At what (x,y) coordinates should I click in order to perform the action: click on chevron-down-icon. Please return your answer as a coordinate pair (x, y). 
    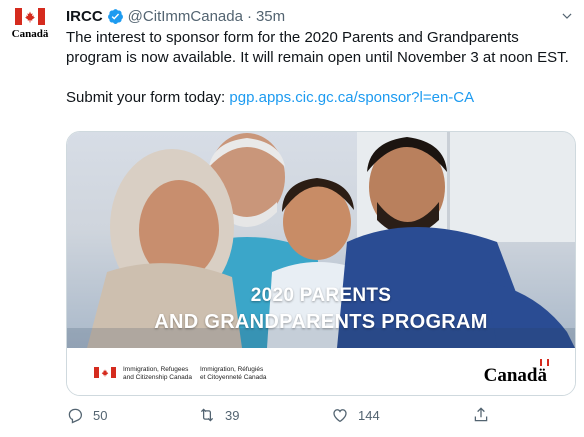
    Looking at the image, I should click on (567, 16).